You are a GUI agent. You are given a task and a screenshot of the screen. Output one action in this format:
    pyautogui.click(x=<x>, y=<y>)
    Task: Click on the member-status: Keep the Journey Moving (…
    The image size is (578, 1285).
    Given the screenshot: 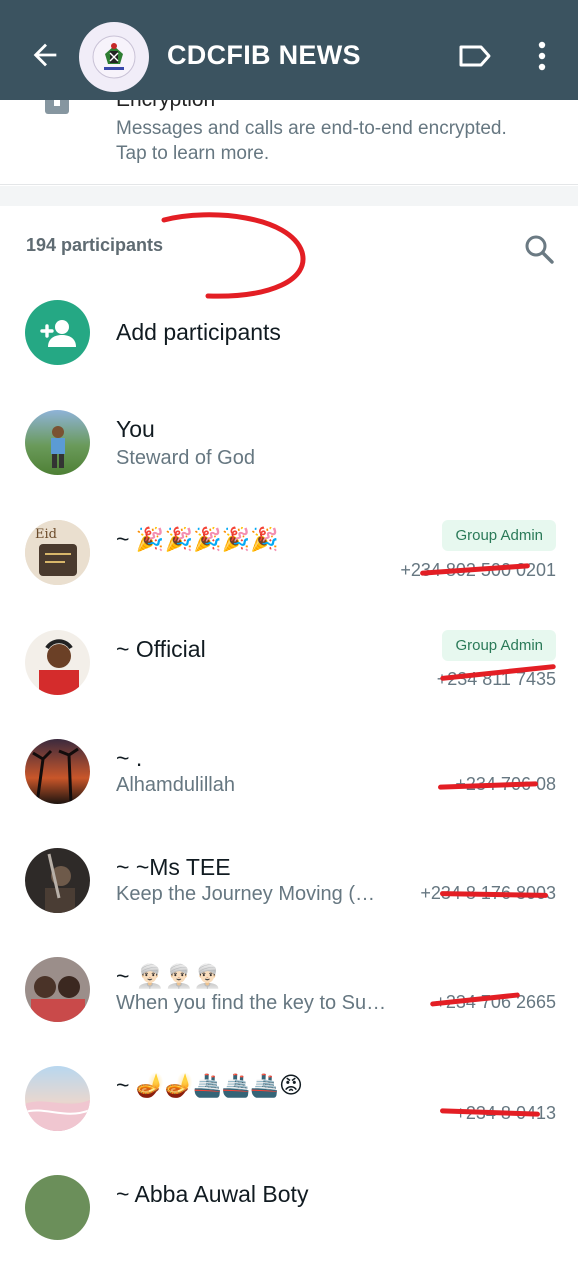 What is the action you would take?
    pyautogui.click(x=246, y=894)
    